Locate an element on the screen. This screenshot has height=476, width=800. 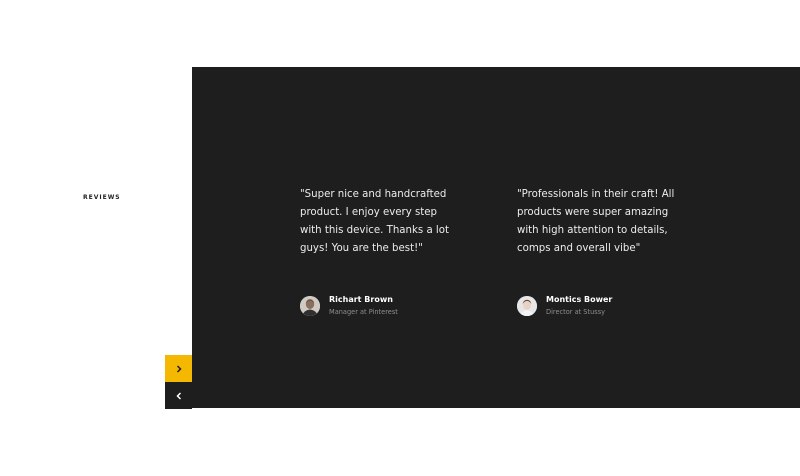
chevron-right-icon is located at coordinates (179, 368).